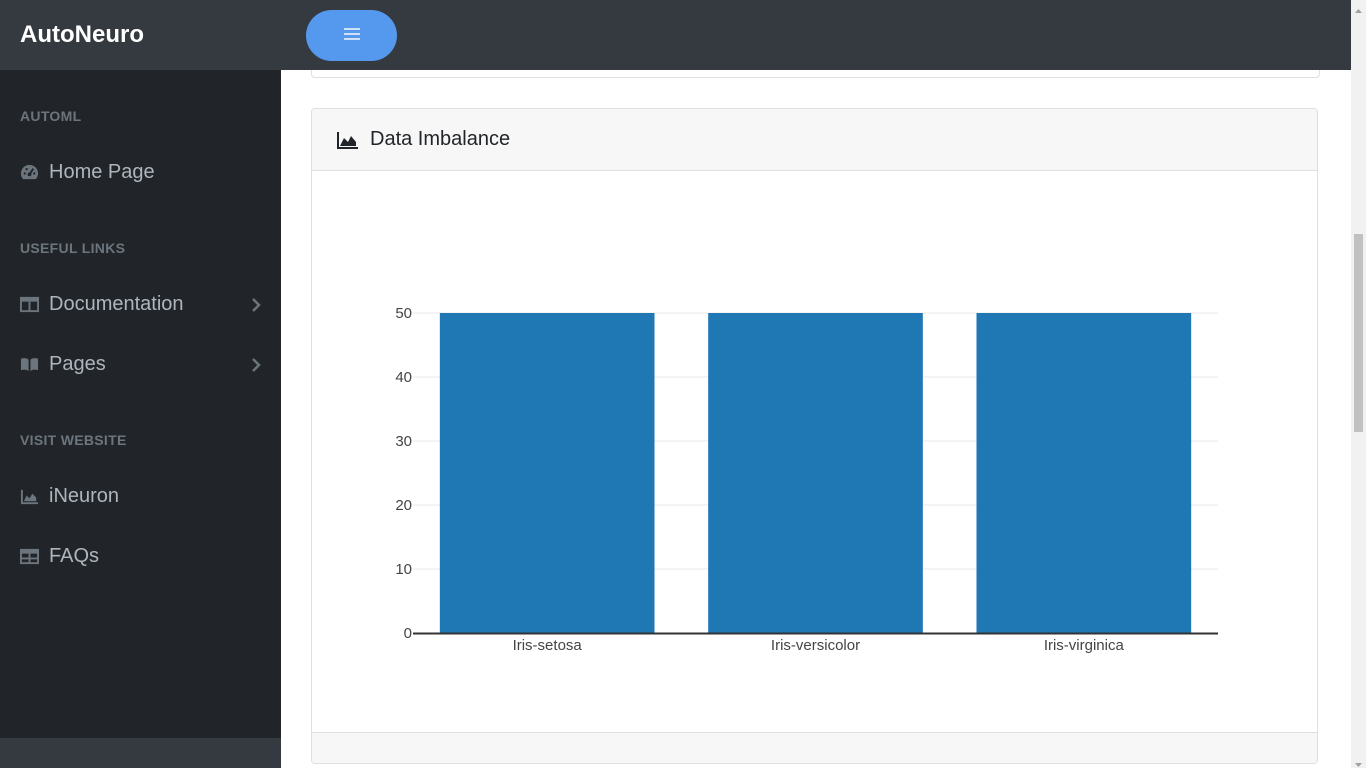 This screenshot has height=774, width=1366. I want to click on sidebar-footer, so click(140, 753).